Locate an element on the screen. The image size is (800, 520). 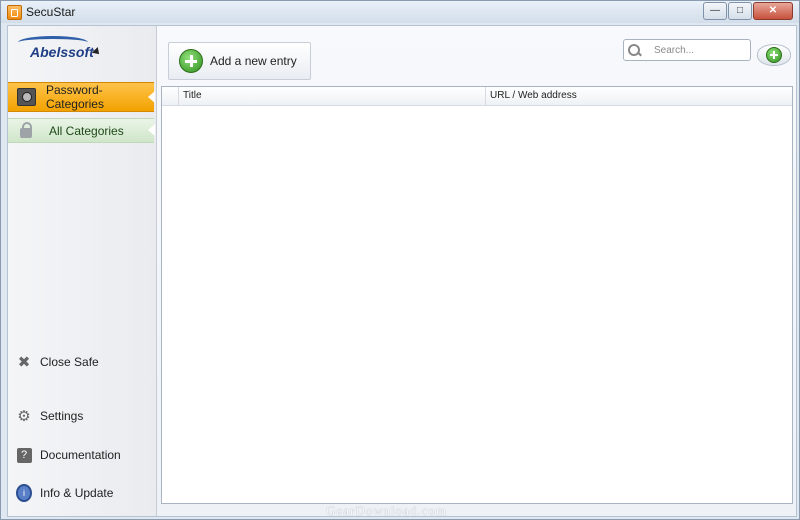
documentation-label: Documentation is located at coordinates (80, 455).